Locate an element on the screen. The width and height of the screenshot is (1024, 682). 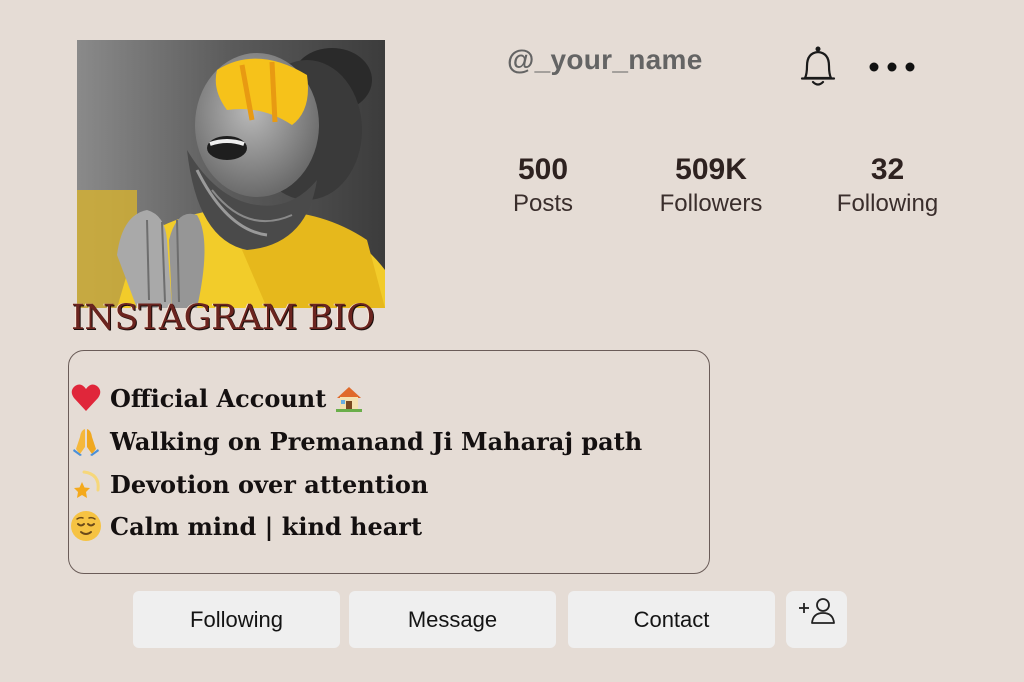
message-button: Message is located at coordinates (452, 619).